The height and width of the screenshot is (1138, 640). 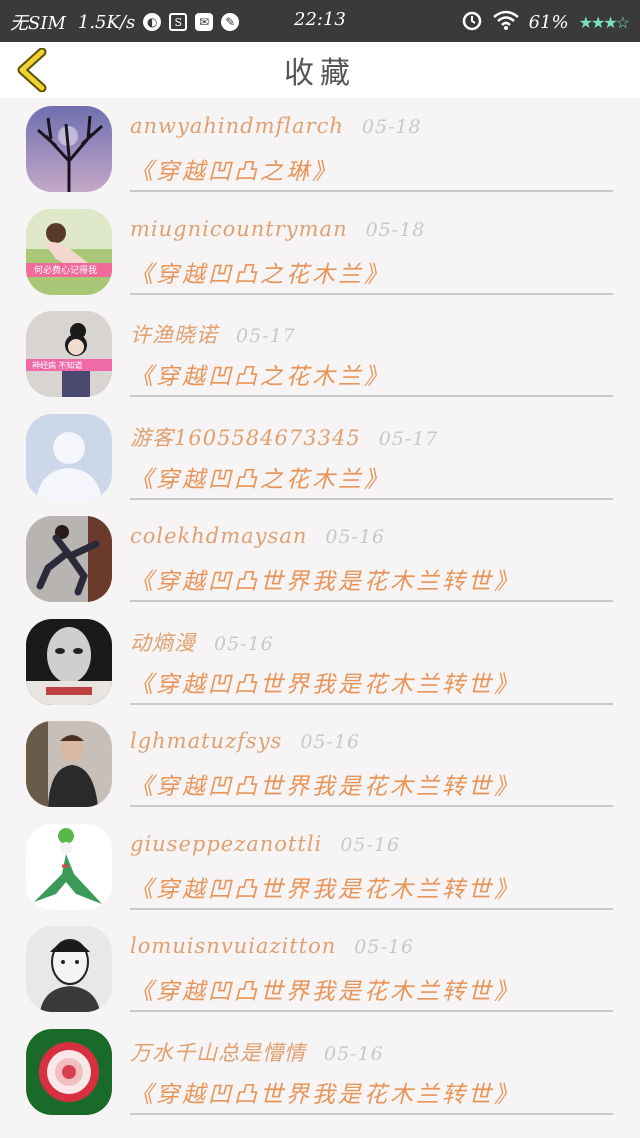 What do you see at coordinates (320, 559) in the screenshot?
I see `favorite-item: colekhdmaysan 05-16 《穿越凹凸世界我是花木兰转世》` at bounding box center [320, 559].